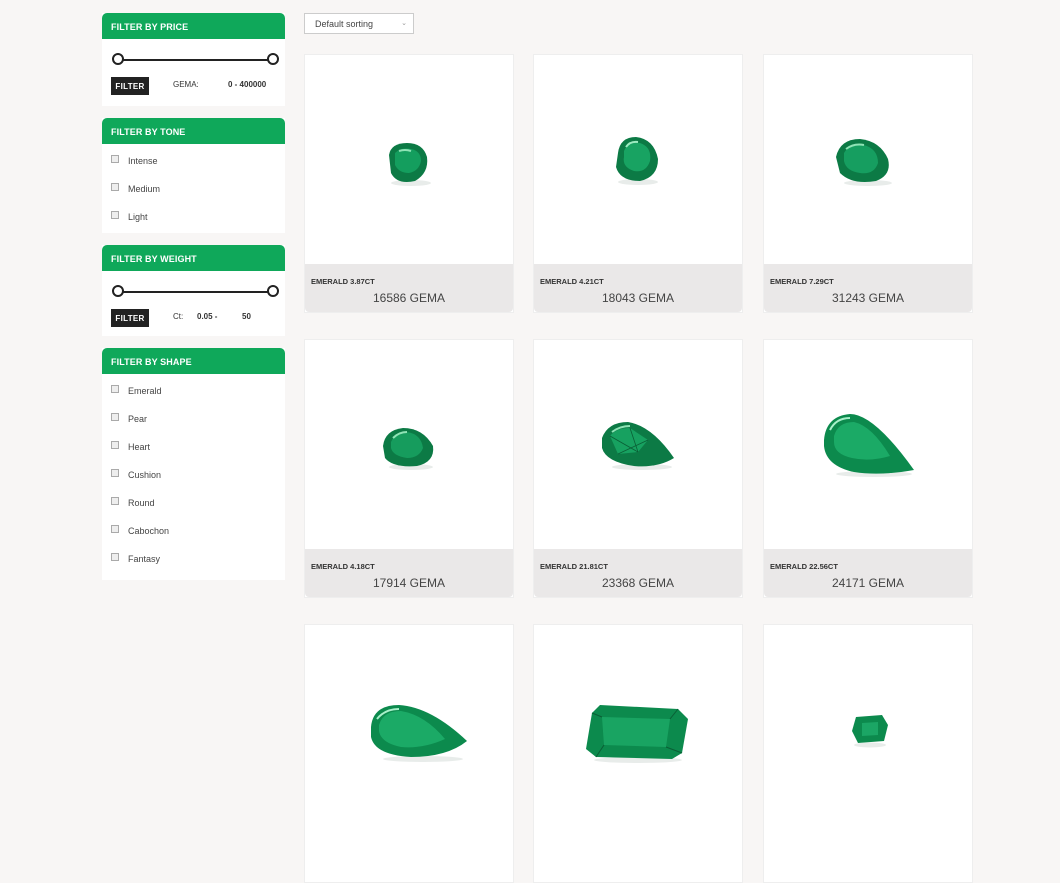 The height and width of the screenshot is (883, 1060). I want to click on price-filter-widget: FILTER BY PRICE FILTER GEMA: 0 - 400000, so click(193, 59).